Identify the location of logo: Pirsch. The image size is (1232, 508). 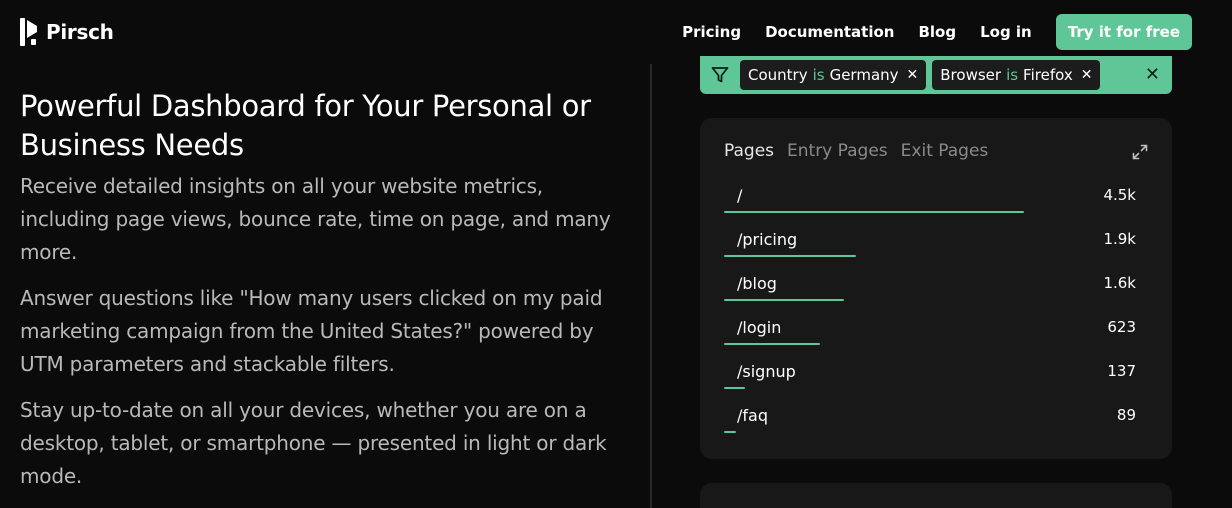
(67, 32).